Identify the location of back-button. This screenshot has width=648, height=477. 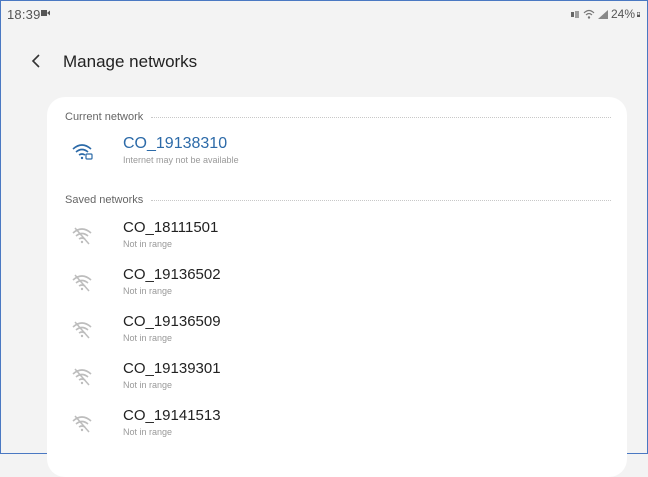
(36, 61).